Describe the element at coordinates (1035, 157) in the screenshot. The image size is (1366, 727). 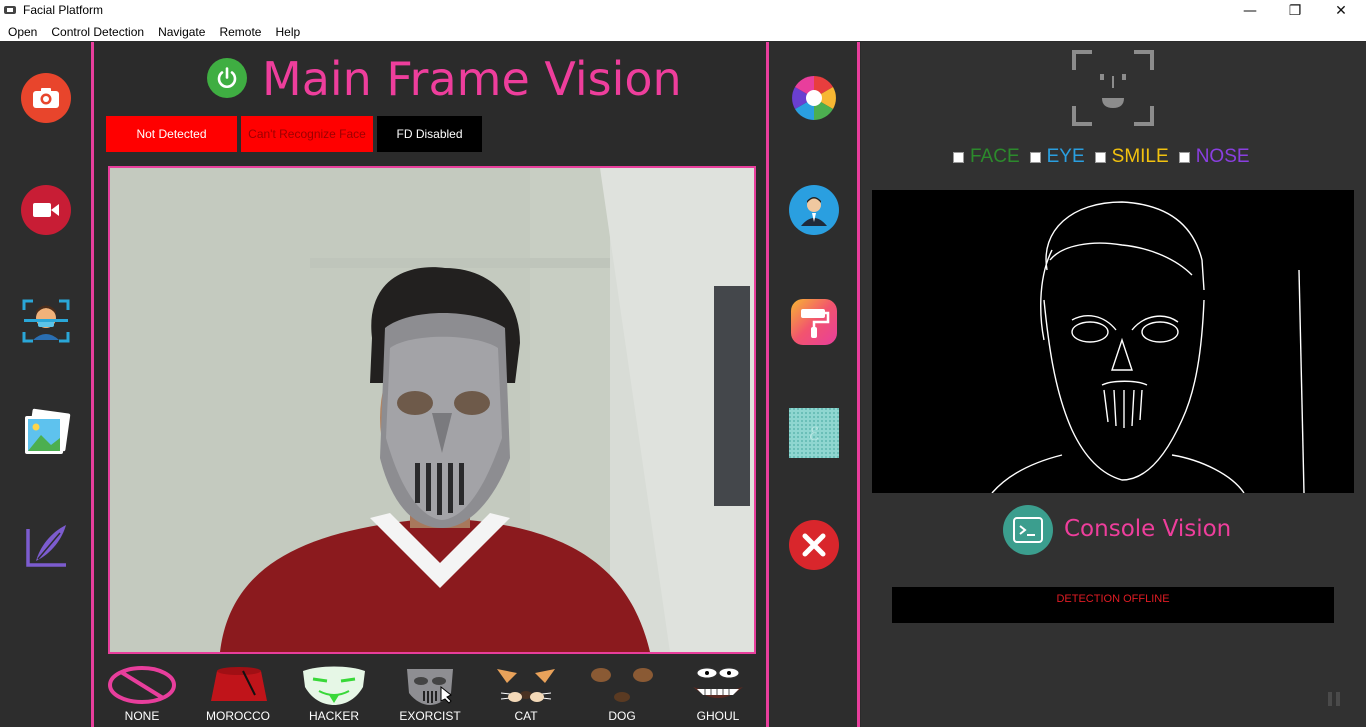
I see `eye-checkbox` at that location.